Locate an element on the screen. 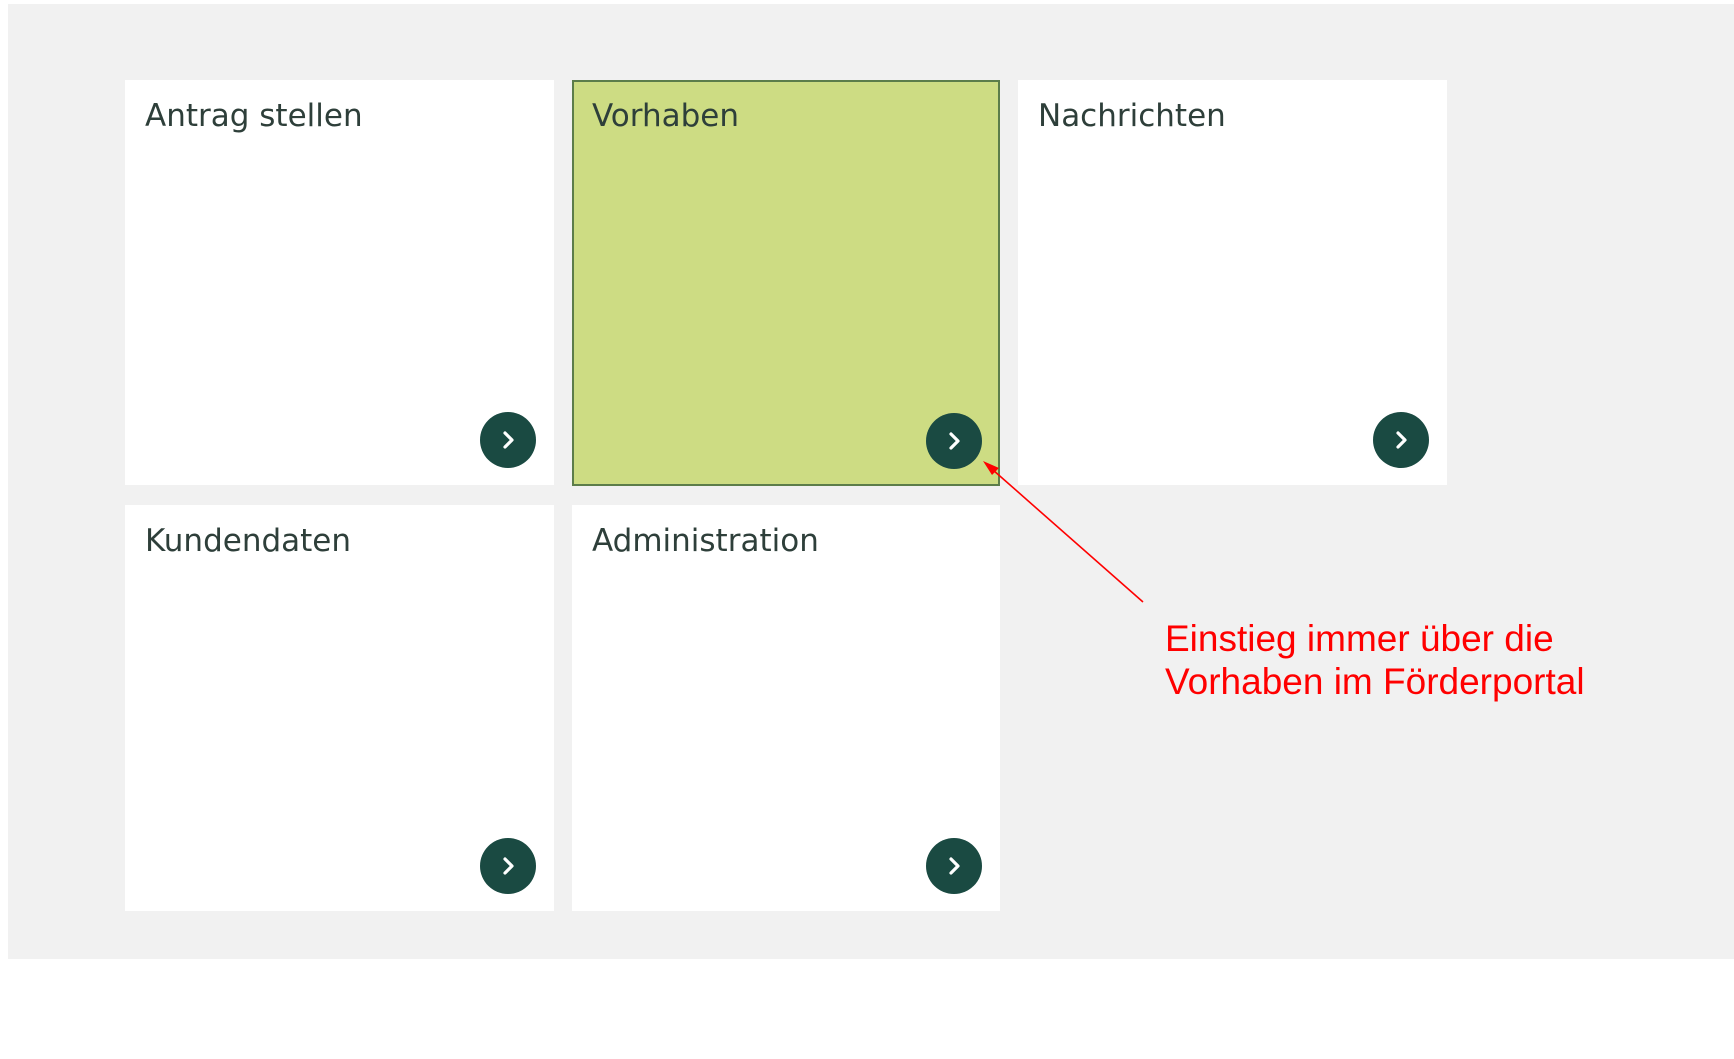 This screenshot has width=1734, height=1059. annotation-line-2: Vorhaben im Förderportal is located at coordinates (1375, 681).